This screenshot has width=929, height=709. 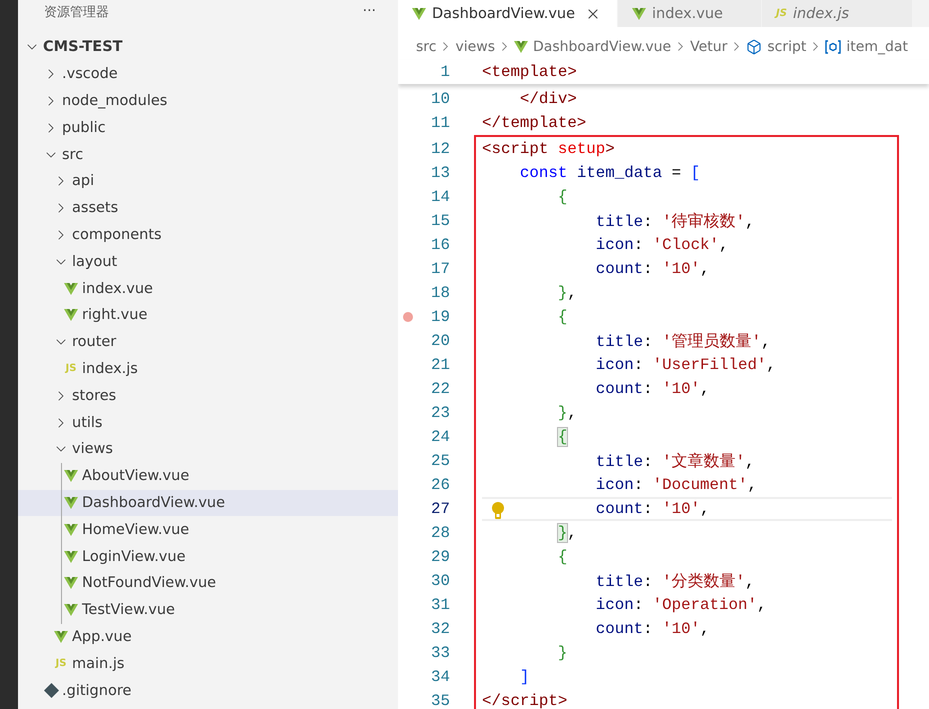 I want to click on code-line: icon: 'Document',, so click(x=676, y=485).